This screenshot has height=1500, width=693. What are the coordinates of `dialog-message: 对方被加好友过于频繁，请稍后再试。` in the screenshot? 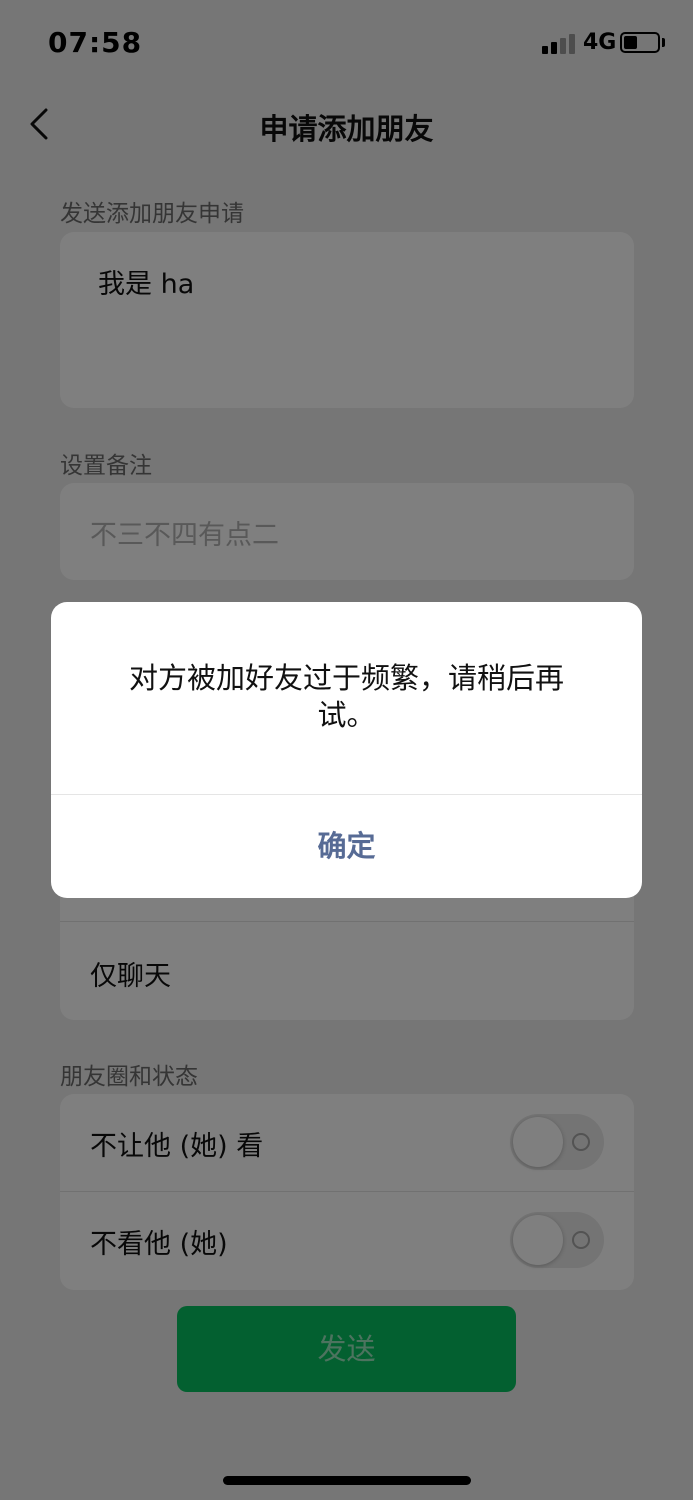 It's located at (346, 696).